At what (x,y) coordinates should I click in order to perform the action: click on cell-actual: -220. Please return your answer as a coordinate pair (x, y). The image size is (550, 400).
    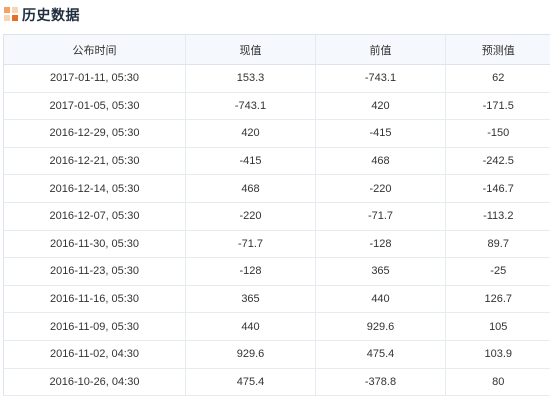
    Looking at the image, I should click on (250, 216).